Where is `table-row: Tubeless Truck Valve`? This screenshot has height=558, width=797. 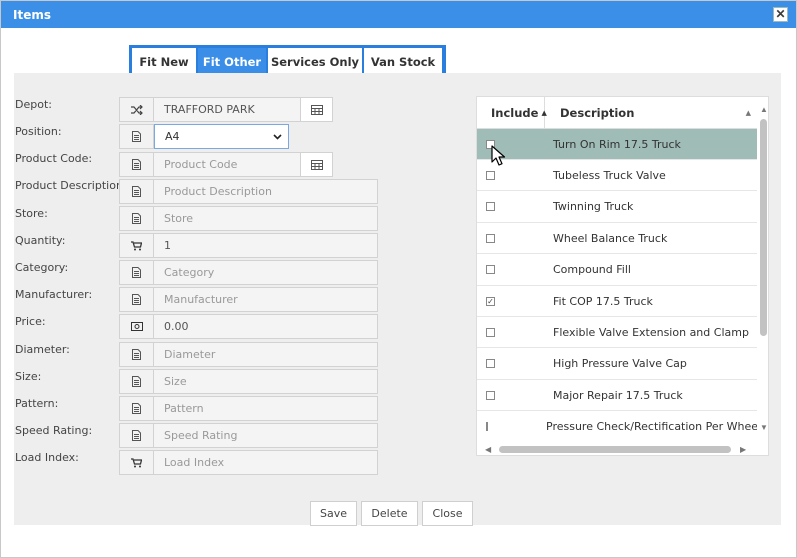
table-row: Tubeless Truck Valve is located at coordinates (617, 176).